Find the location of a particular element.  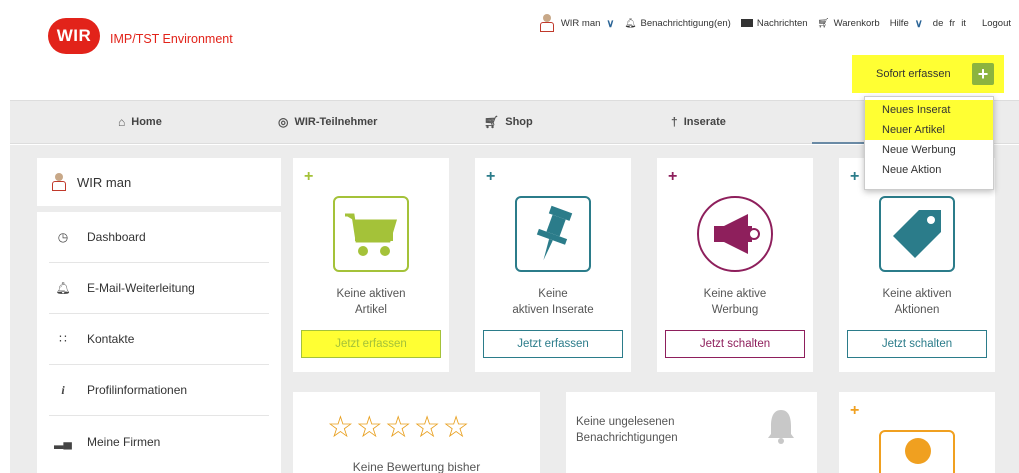

profile-card: + is located at coordinates (917, 432).